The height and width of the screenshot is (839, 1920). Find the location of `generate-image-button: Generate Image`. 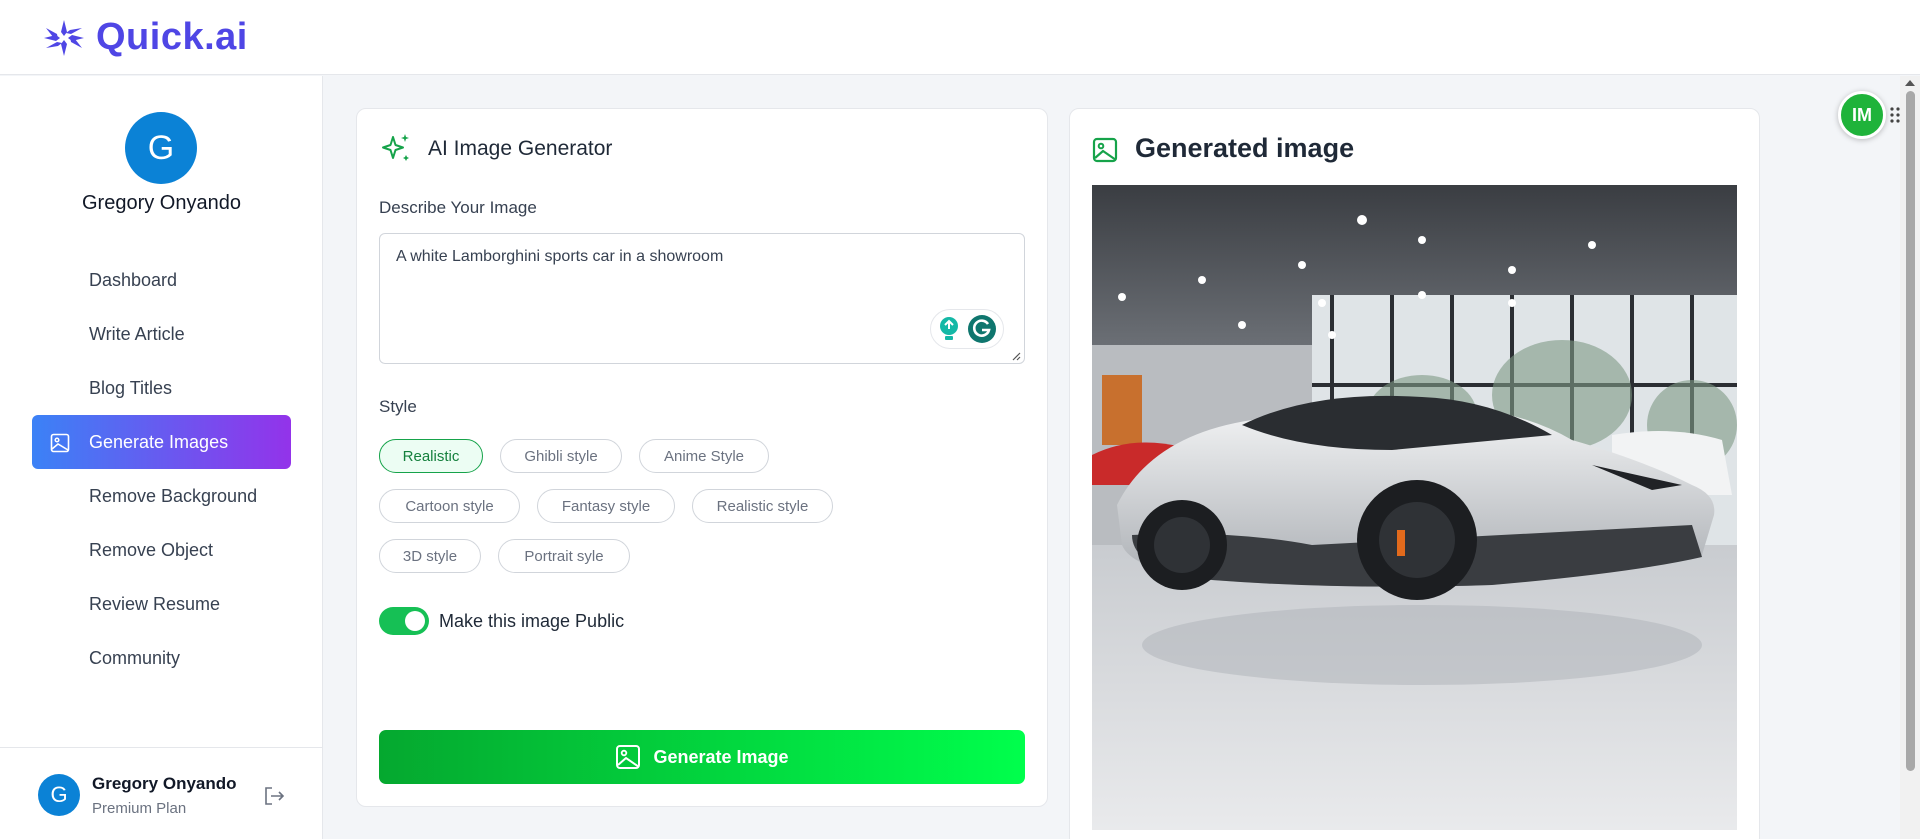

generate-image-button: Generate Image is located at coordinates (702, 757).